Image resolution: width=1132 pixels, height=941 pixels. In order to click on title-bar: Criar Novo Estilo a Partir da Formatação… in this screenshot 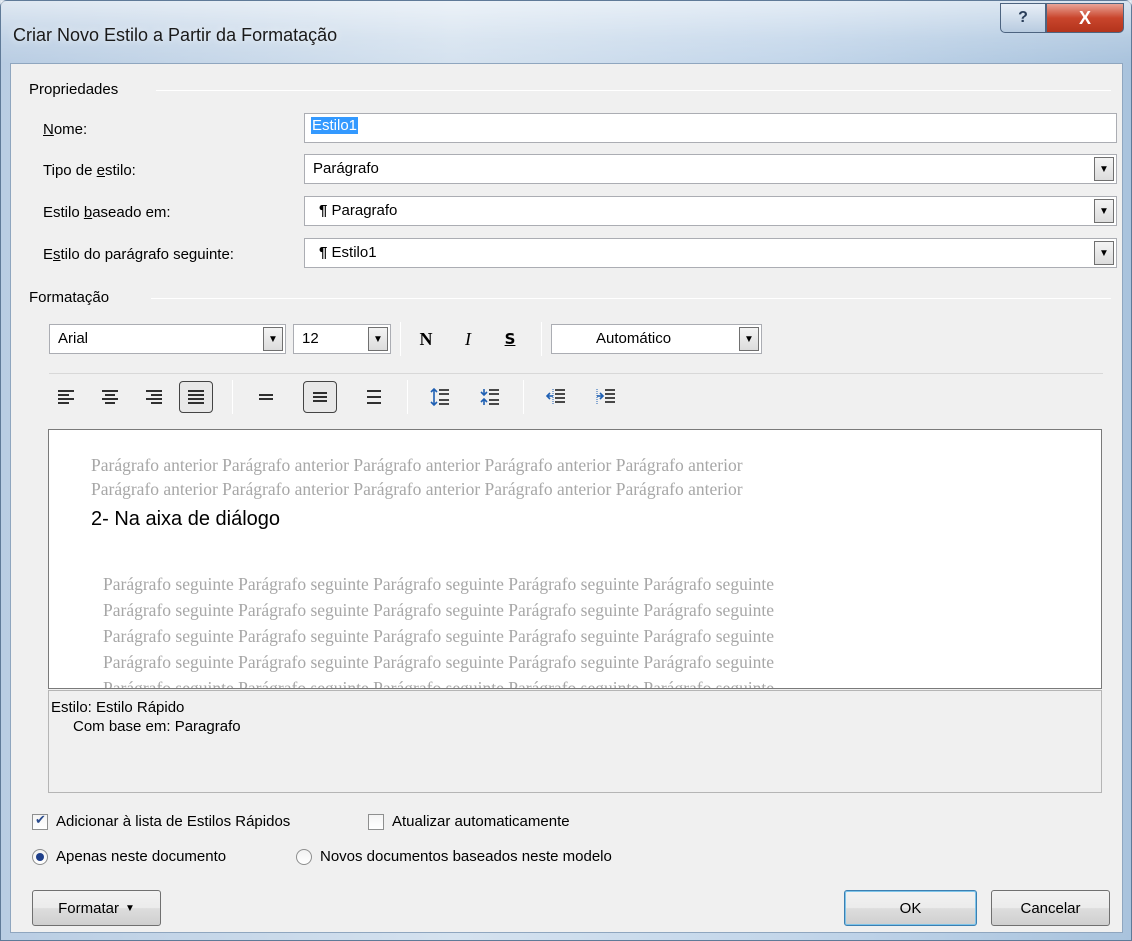, I will do `click(566, 32)`.